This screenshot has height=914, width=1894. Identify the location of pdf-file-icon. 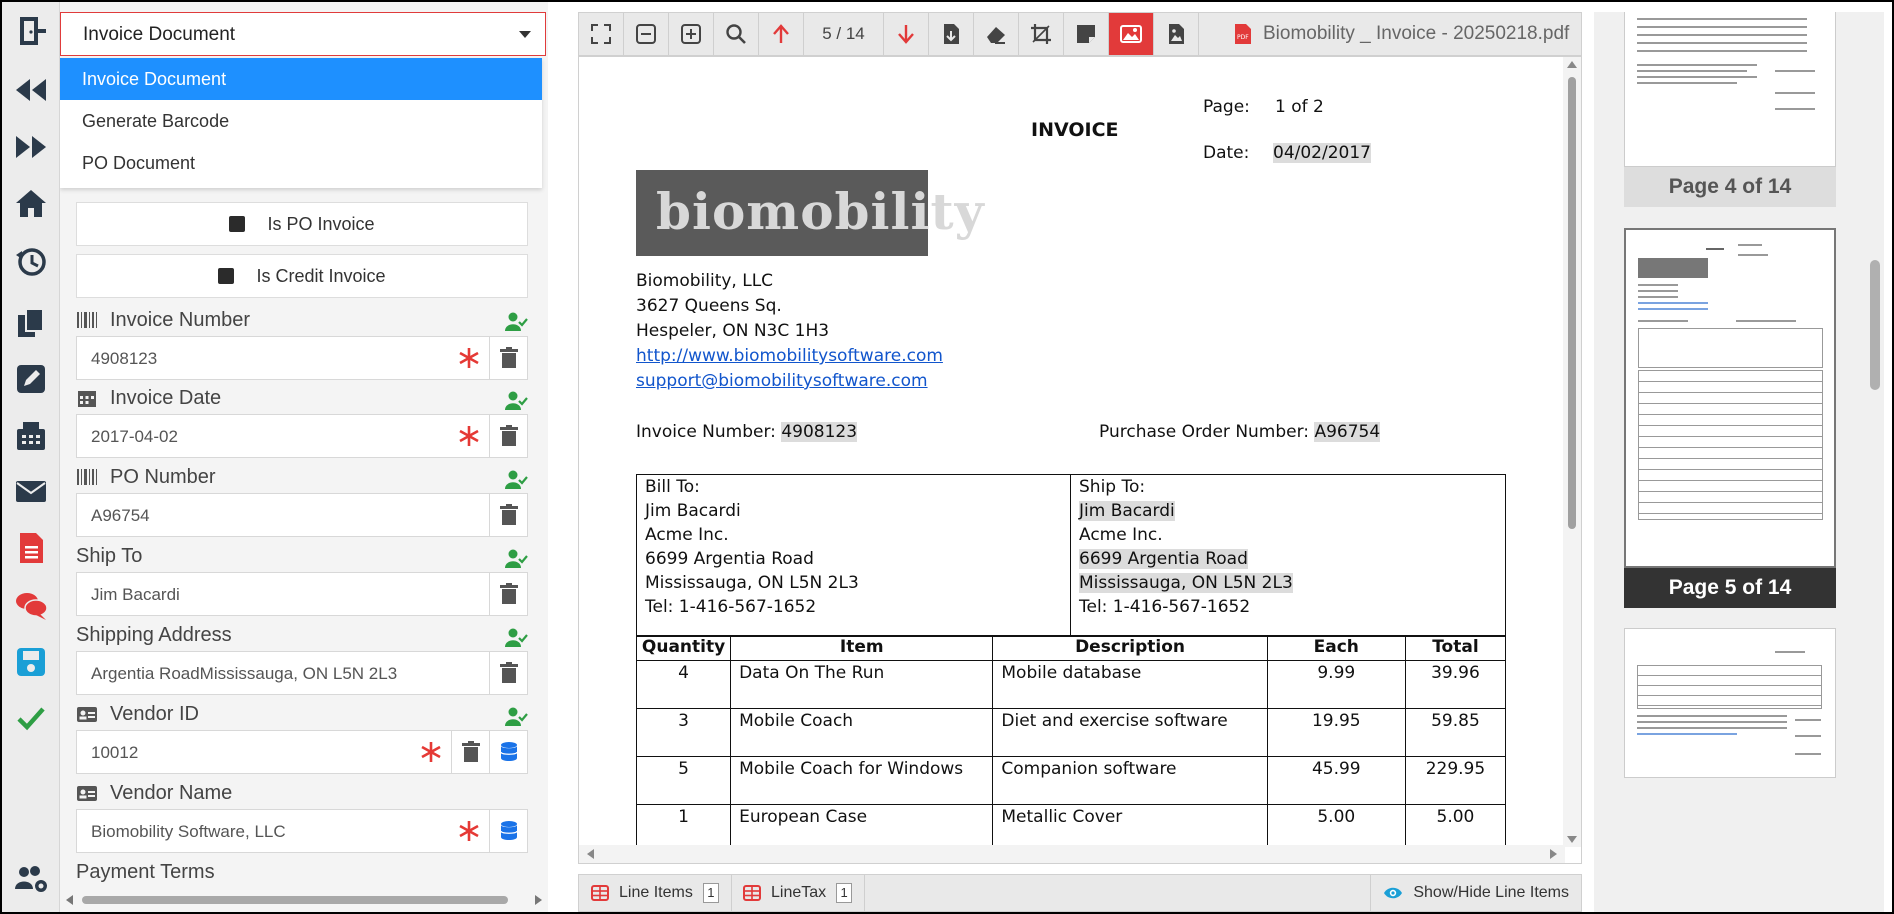
(31, 548).